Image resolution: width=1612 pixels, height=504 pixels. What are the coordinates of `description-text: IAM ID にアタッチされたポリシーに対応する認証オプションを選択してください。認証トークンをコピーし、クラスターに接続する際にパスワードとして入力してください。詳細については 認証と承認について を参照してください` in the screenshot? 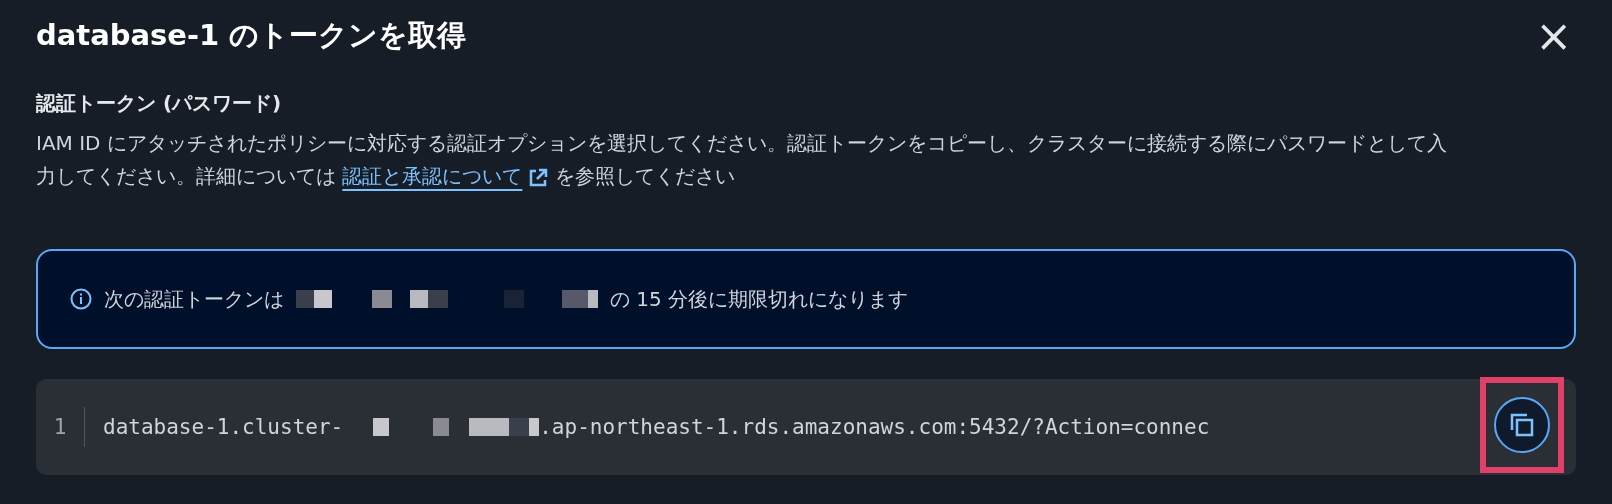 It's located at (742, 160).